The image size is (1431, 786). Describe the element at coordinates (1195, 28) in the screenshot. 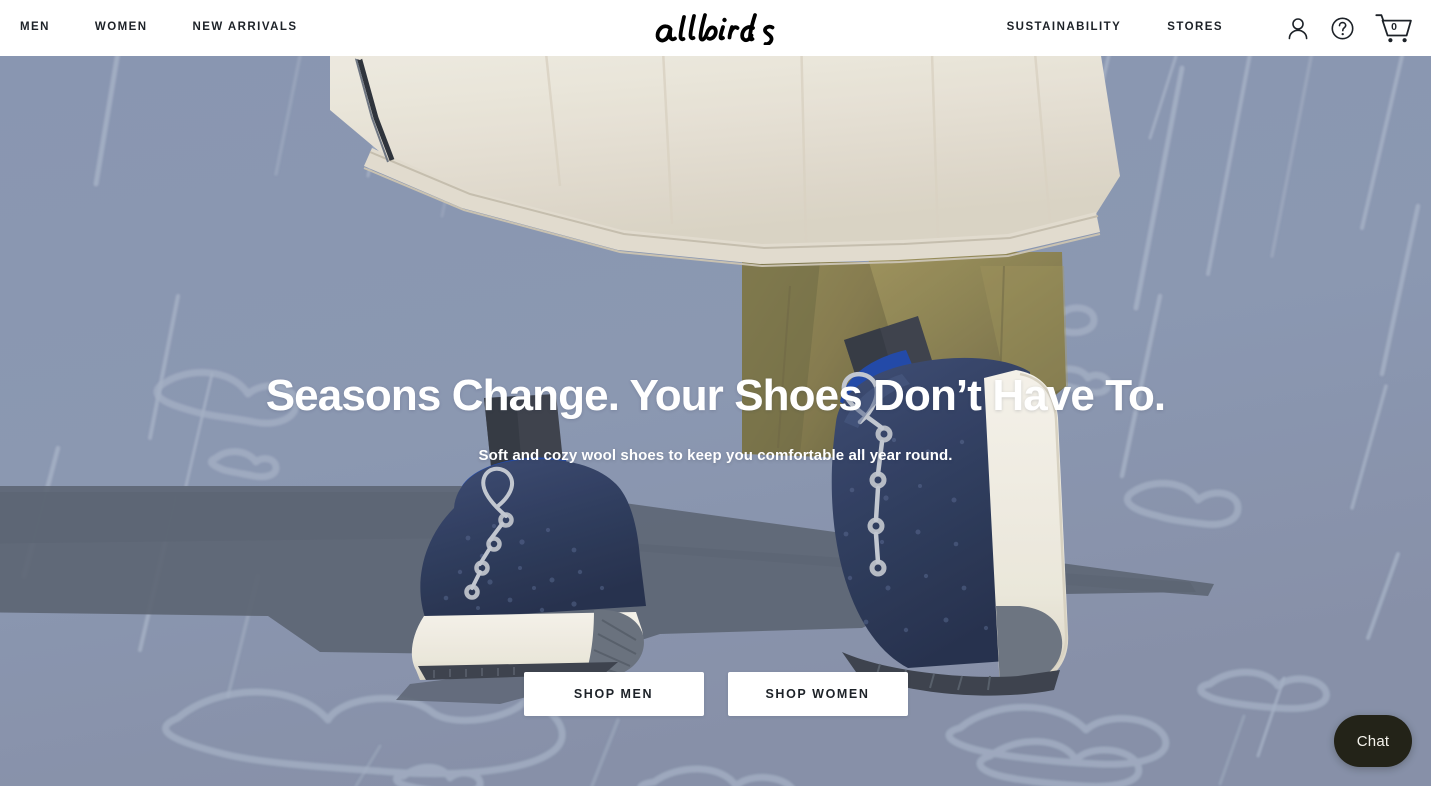

I see `nav-link-stores: STORES` at that location.